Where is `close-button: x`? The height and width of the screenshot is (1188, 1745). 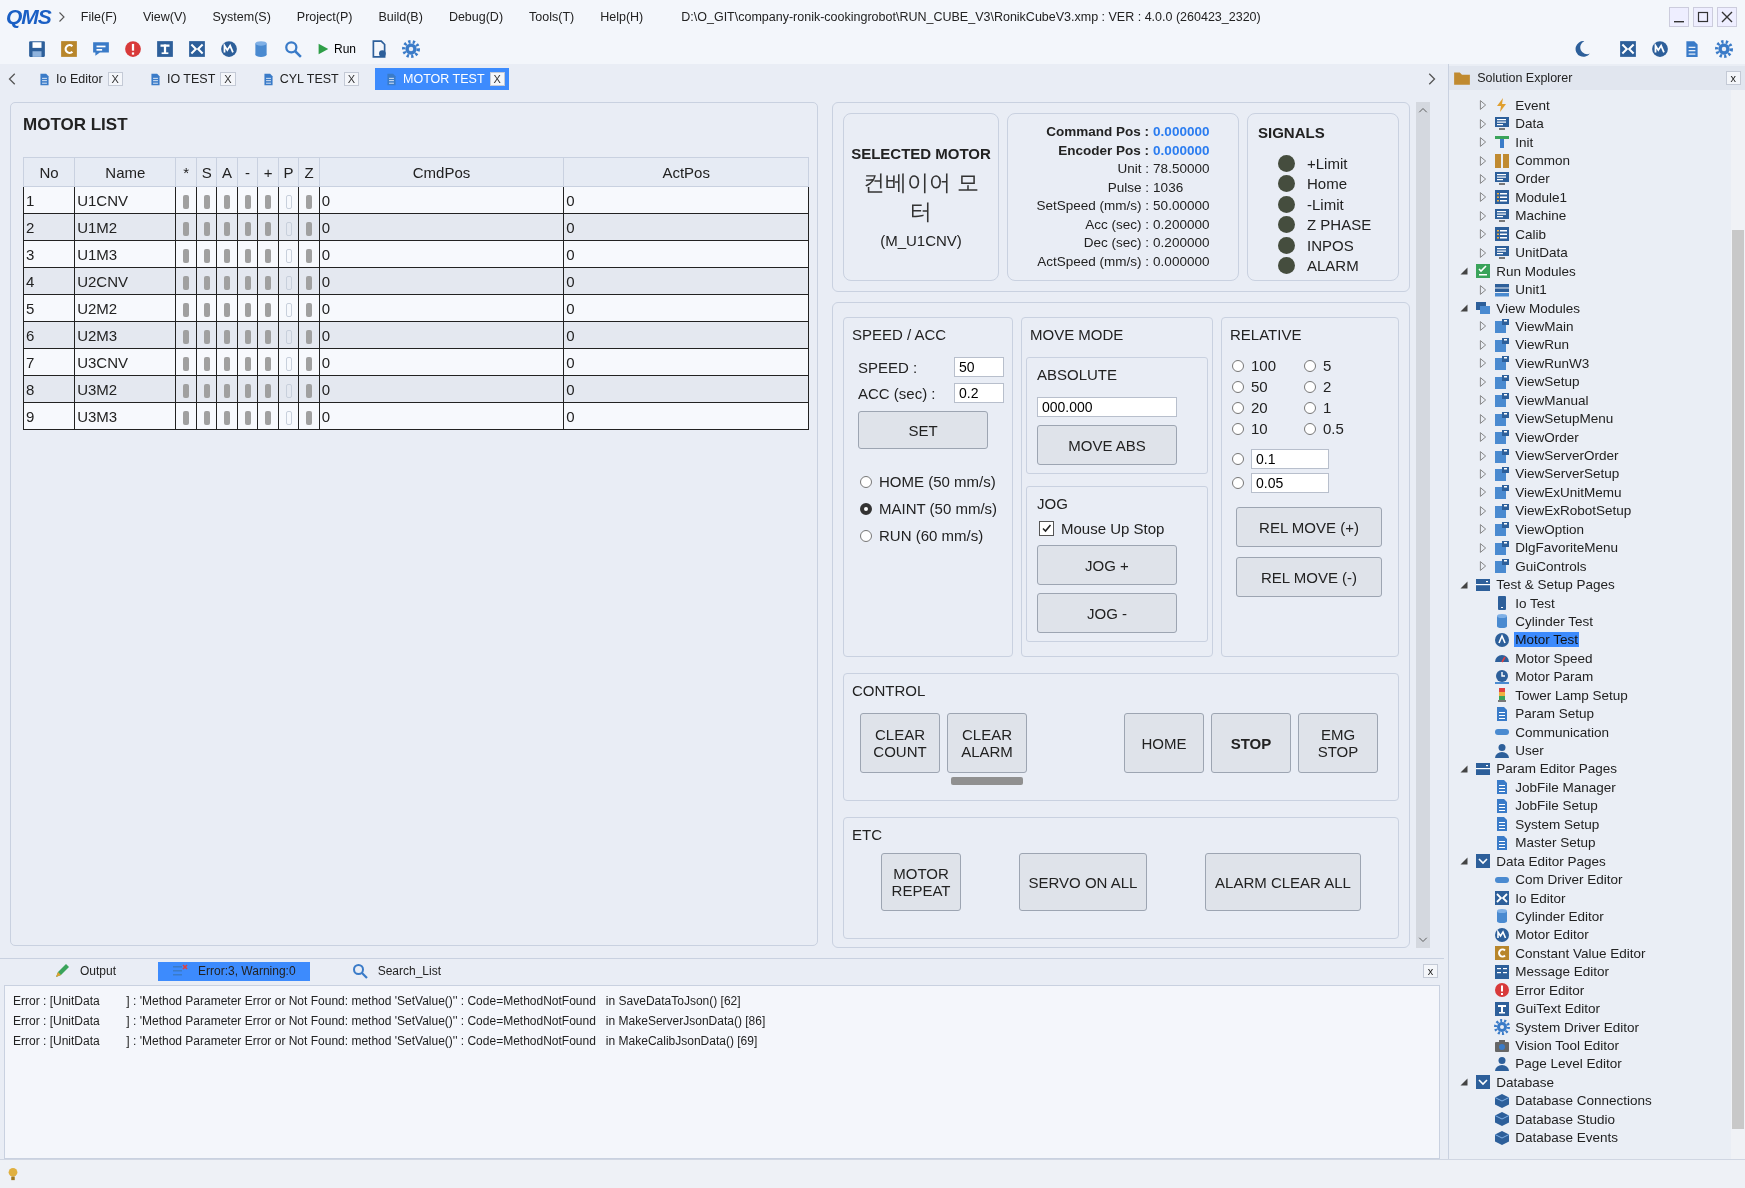 close-button: x is located at coordinates (1430, 971).